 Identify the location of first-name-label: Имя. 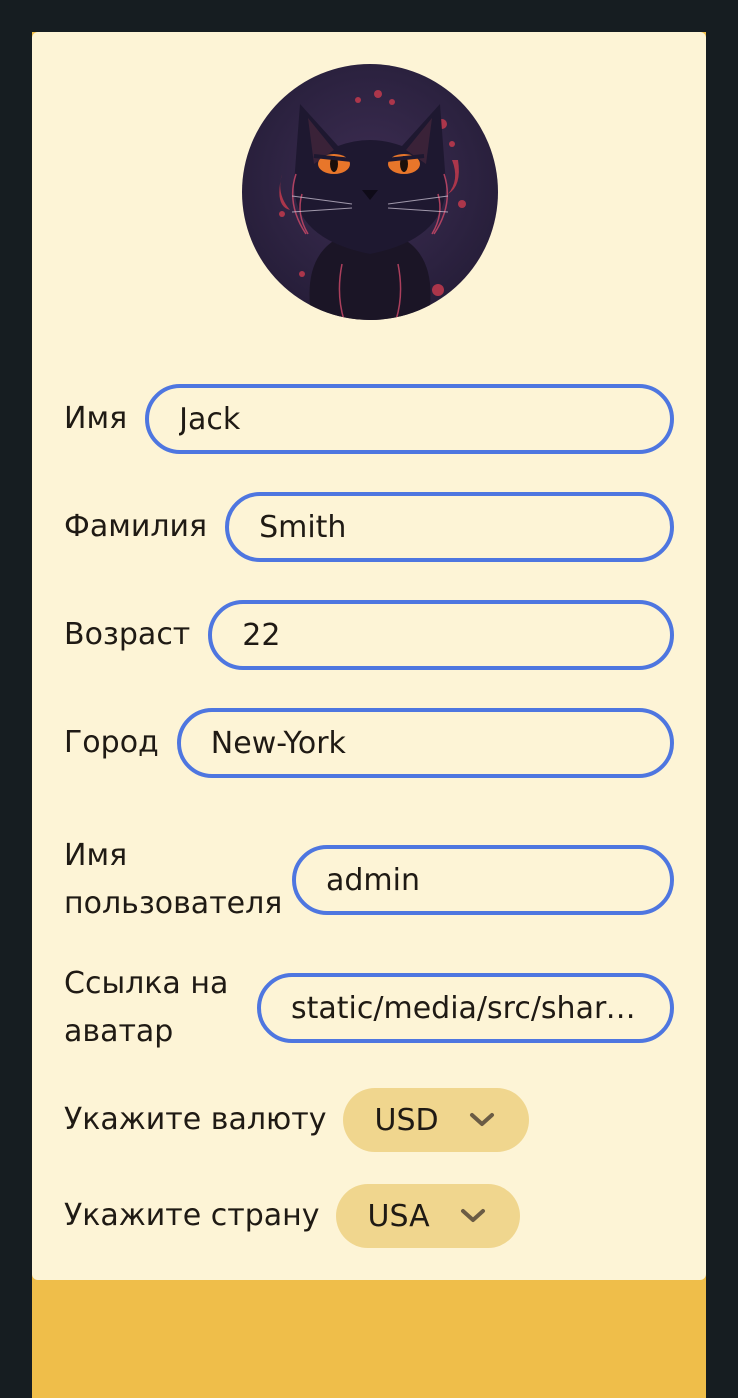
(96, 418).